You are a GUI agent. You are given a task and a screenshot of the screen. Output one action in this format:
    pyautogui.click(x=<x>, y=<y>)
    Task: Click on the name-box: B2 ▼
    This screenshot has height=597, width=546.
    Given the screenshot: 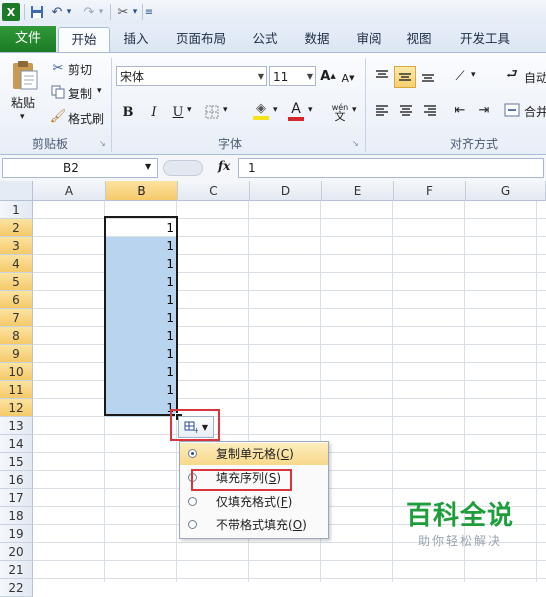 What is the action you would take?
    pyautogui.click(x=80, y=168)
    